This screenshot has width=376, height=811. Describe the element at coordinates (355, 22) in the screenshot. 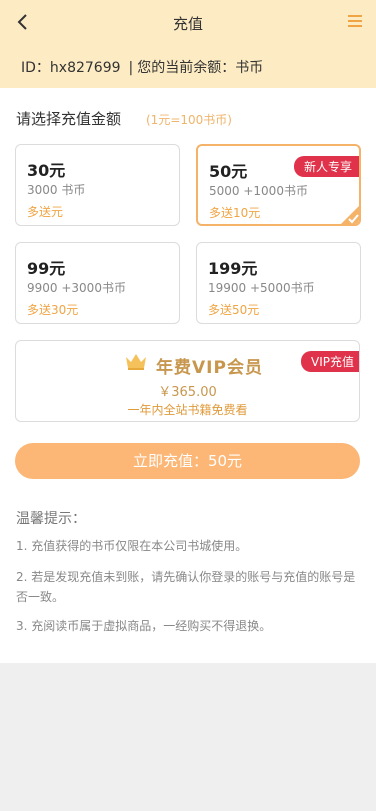

I see `hamburger-menu-icon` at that location.